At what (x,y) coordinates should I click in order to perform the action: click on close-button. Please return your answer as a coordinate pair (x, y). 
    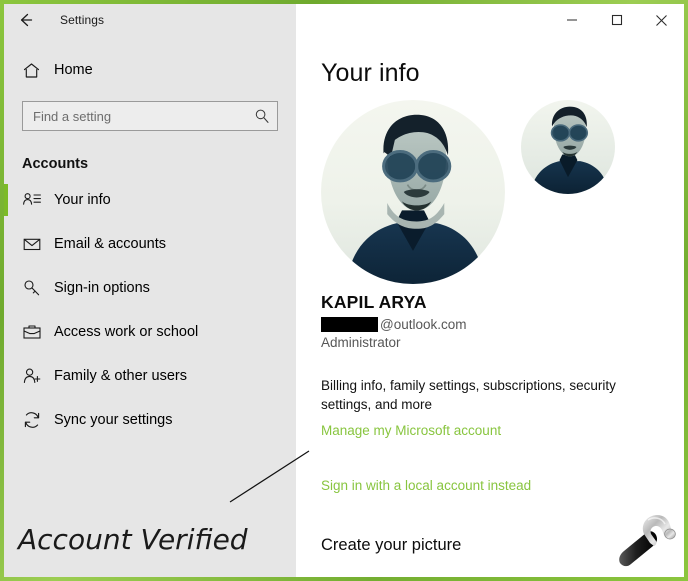
    Looking at the image, I should click on (661, 20).